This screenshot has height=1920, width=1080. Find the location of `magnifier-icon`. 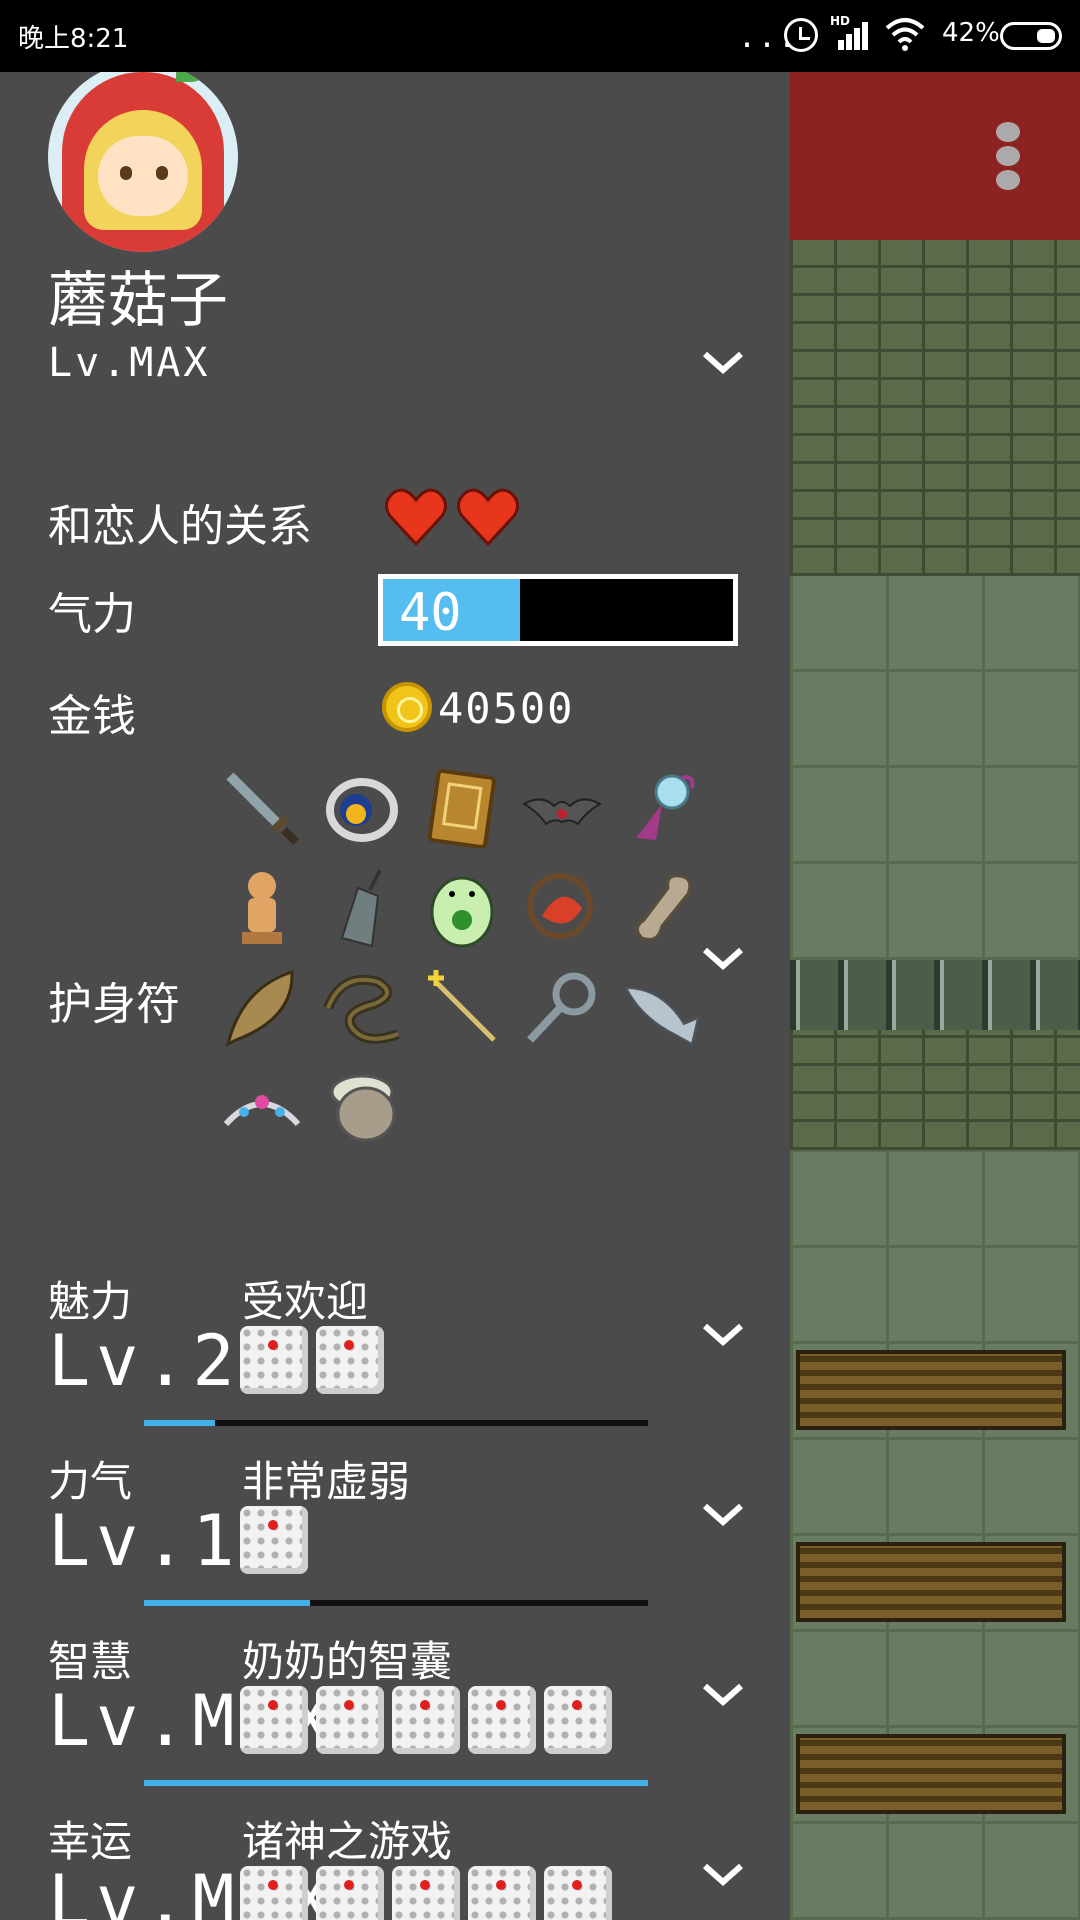

magnifier-icon is located at coordinates (562, 1008).